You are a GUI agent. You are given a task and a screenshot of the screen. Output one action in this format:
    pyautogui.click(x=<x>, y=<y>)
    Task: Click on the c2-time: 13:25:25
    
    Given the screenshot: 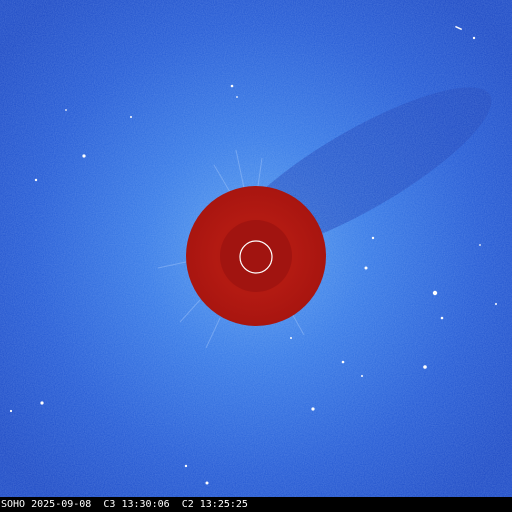 What is the action you would take?
    pyautogui.click(x=223, y=504)
    